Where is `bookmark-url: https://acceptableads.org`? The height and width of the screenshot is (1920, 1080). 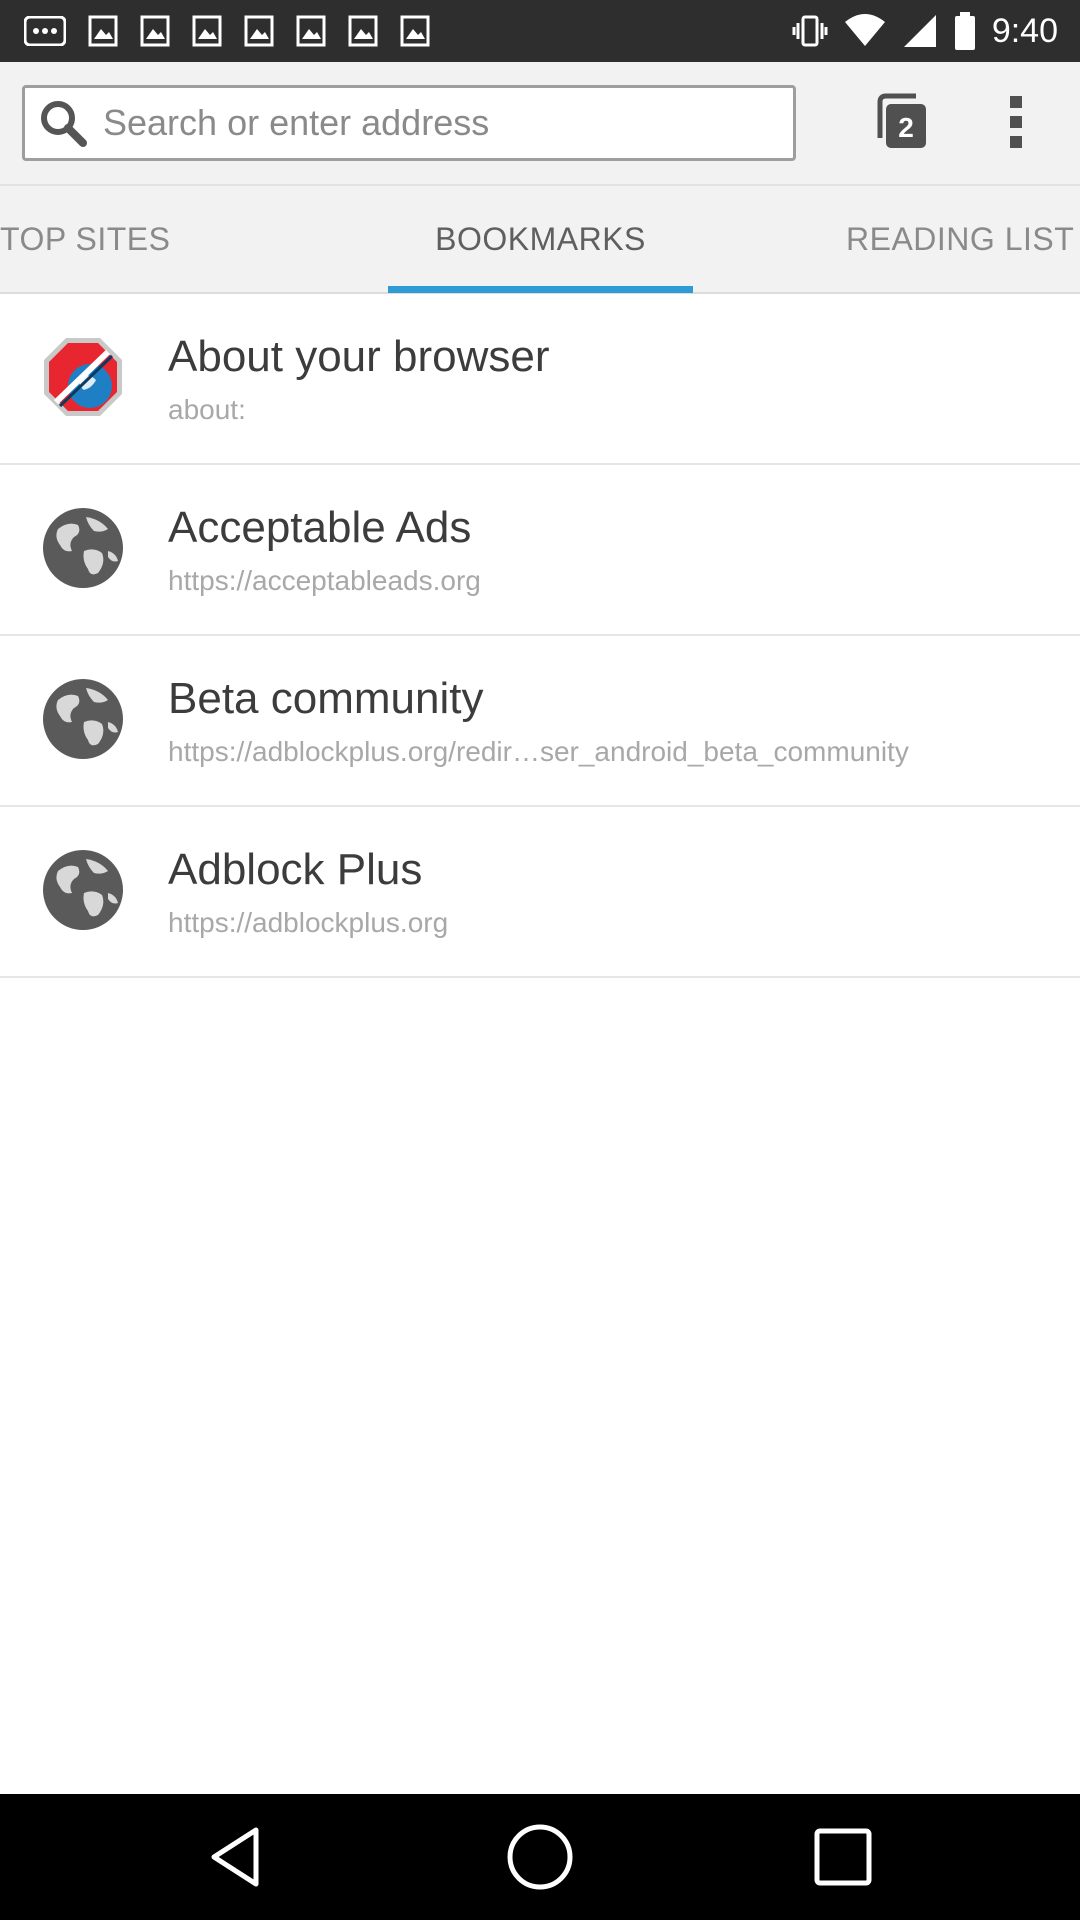
bookmark-url: https://acceptableads.org is located at coordinates (324, 580).